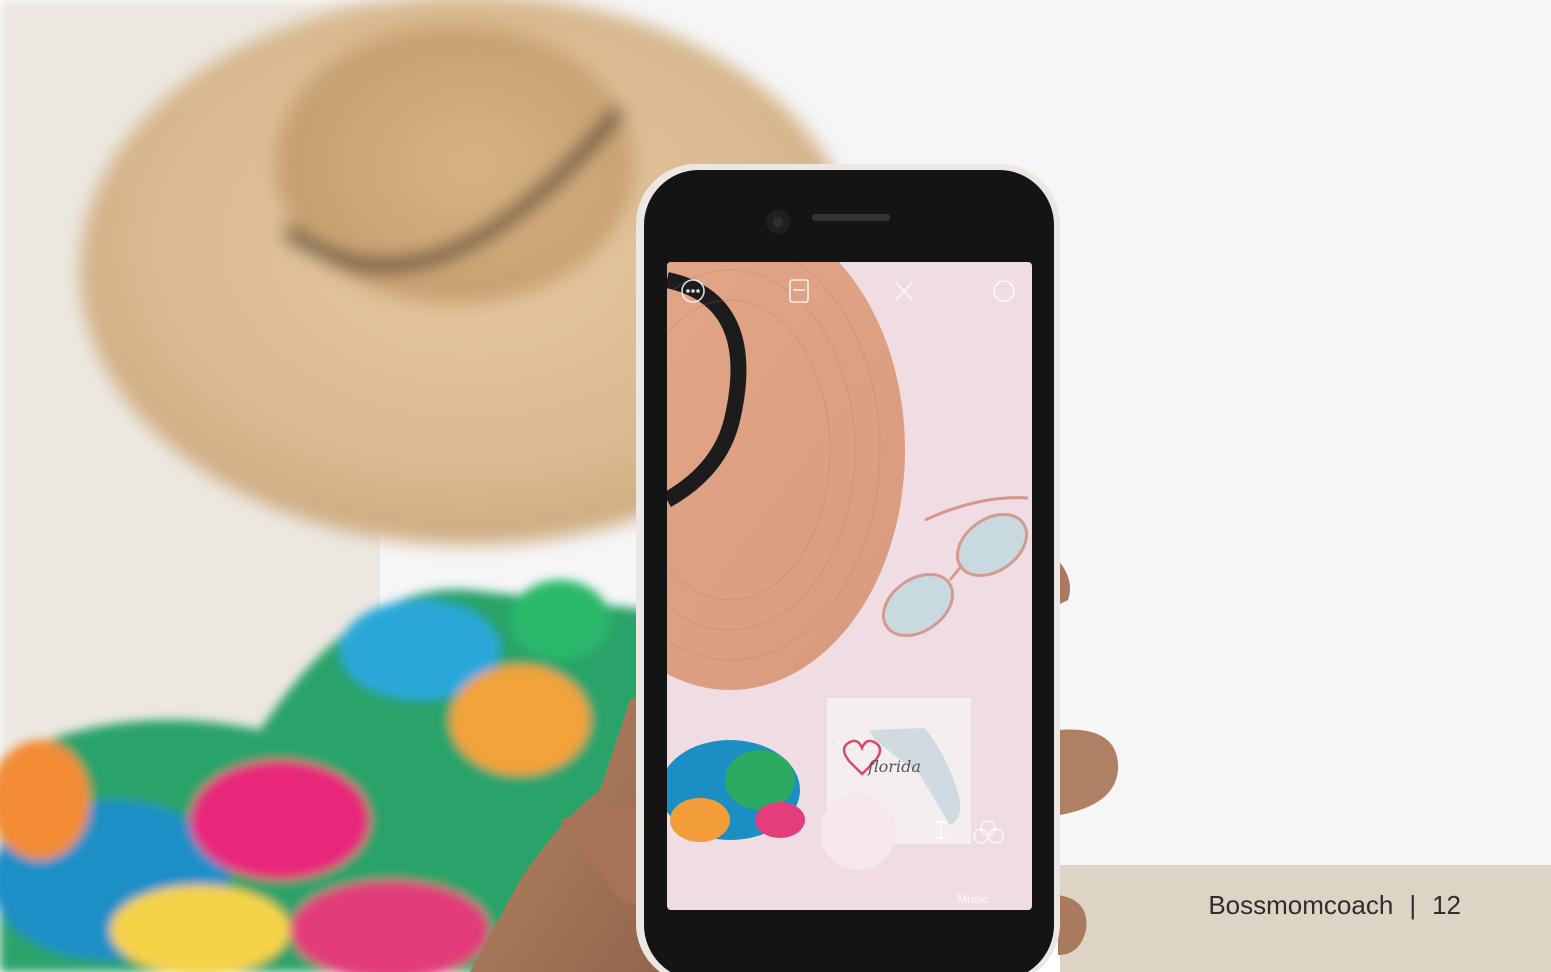 Image resolution: width=1551 pixels, height=972 pixels. What do you see at coordinates (1301, 905) in the screenshot?
I see `footer-brand: Bossmomcoach` at bounding box center [1301, 905].